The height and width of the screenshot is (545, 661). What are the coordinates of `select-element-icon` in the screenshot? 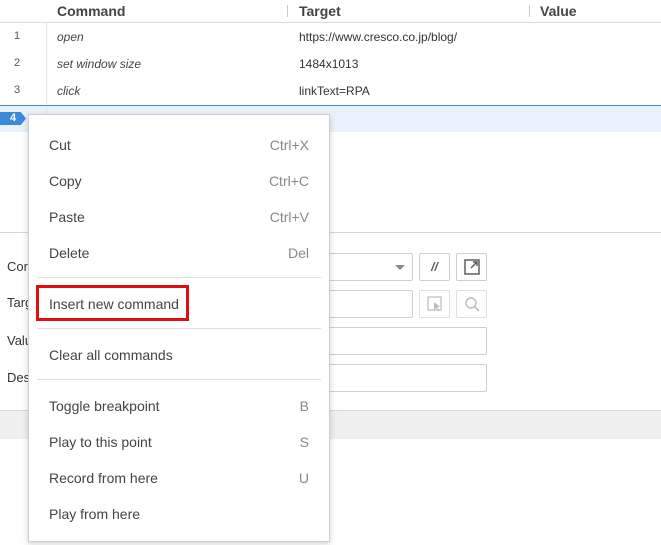 It's located at (434, 303).